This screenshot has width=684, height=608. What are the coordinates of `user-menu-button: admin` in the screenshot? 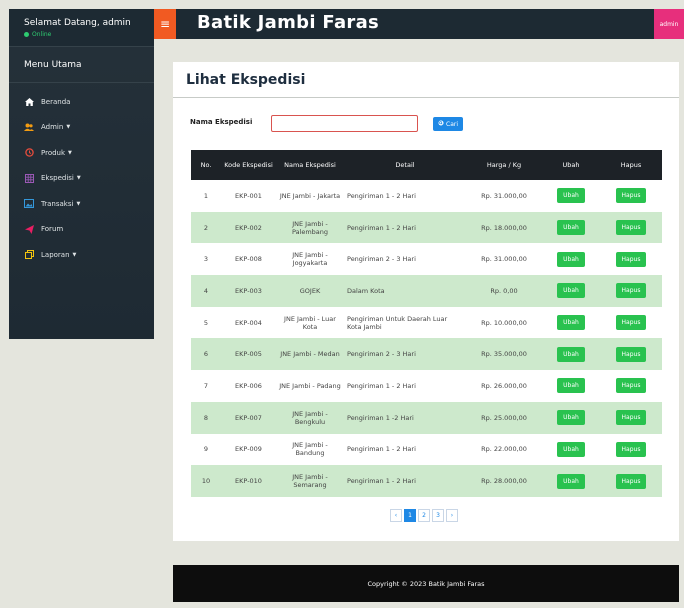 It's located at (669, 24).